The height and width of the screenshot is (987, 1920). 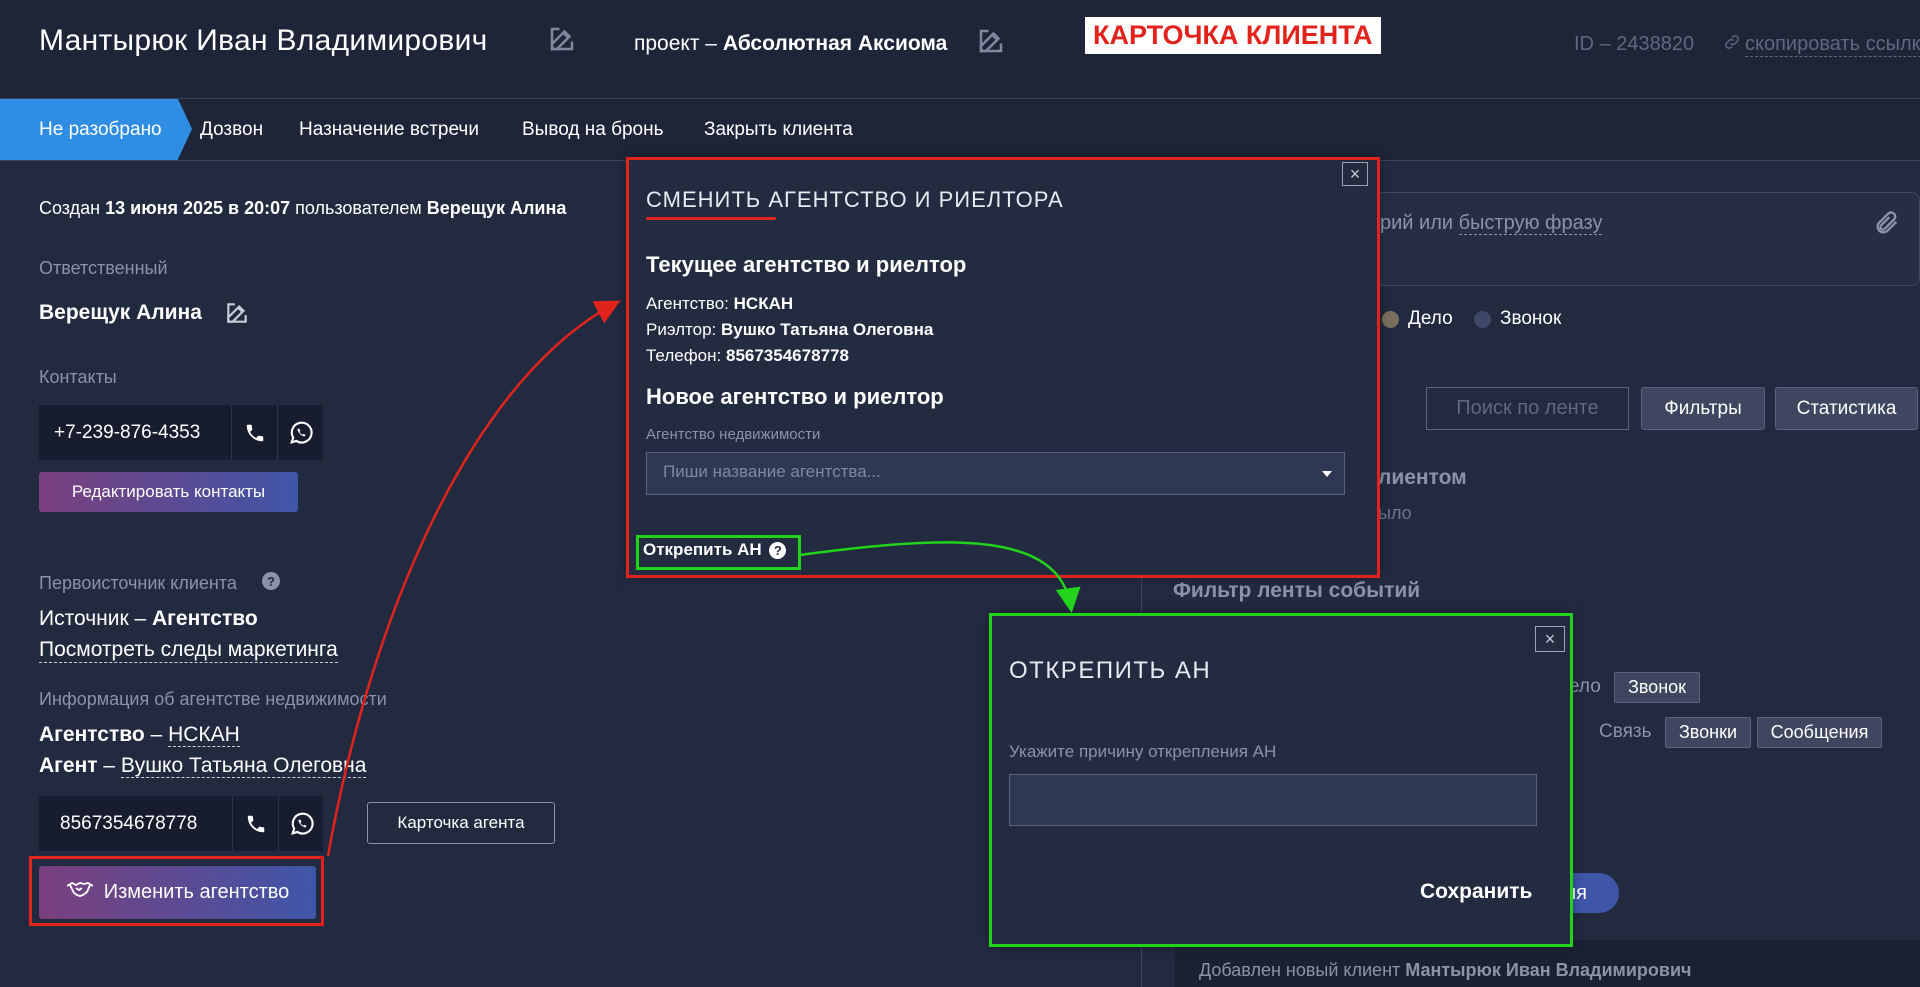 I want to click on edit-responsible-icon, so click(x=237, y=315).